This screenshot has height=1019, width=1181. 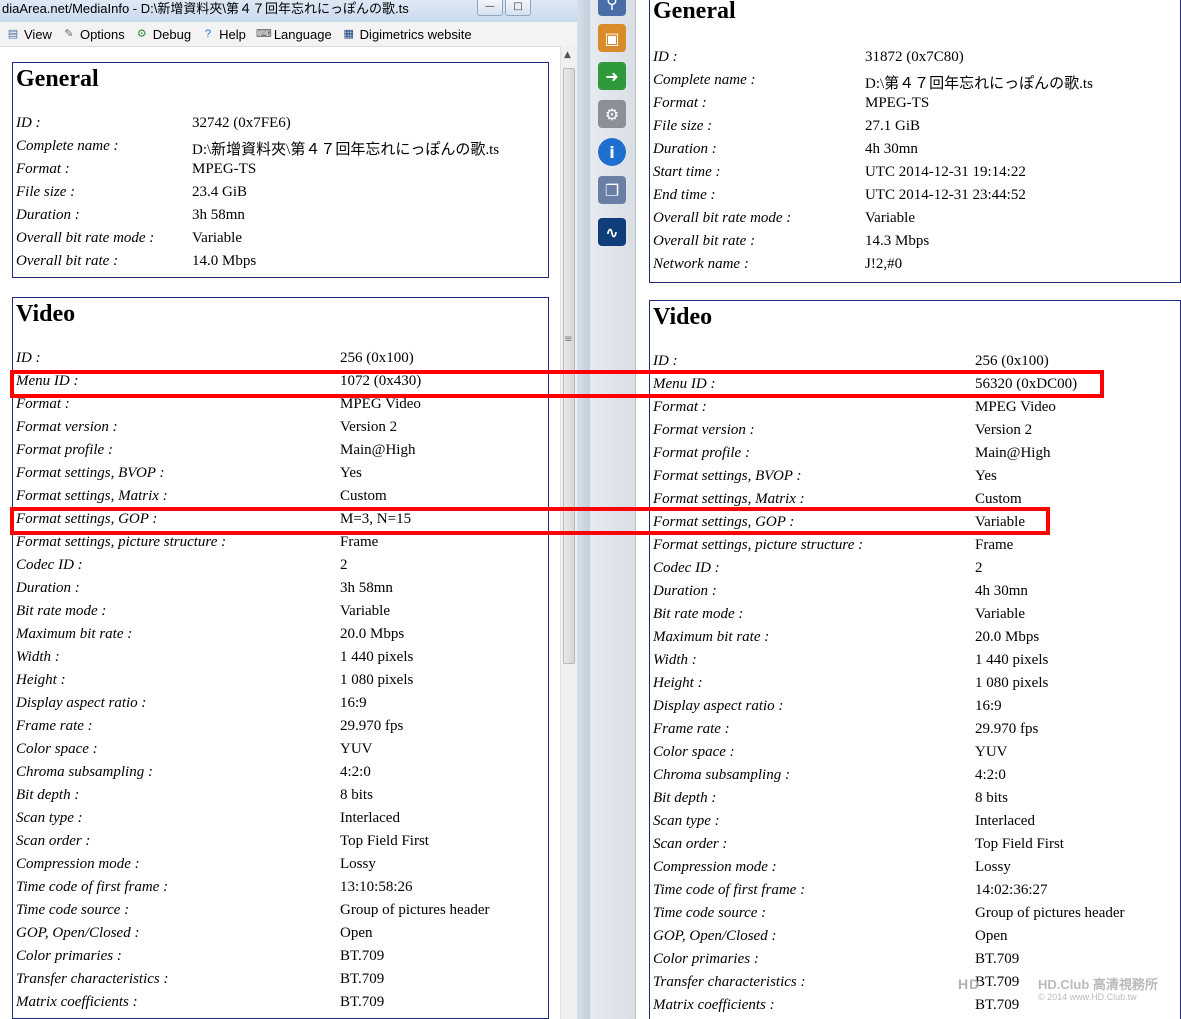 I want to click on menu-item-options: ✎ Options, so click(x=93, y=34).